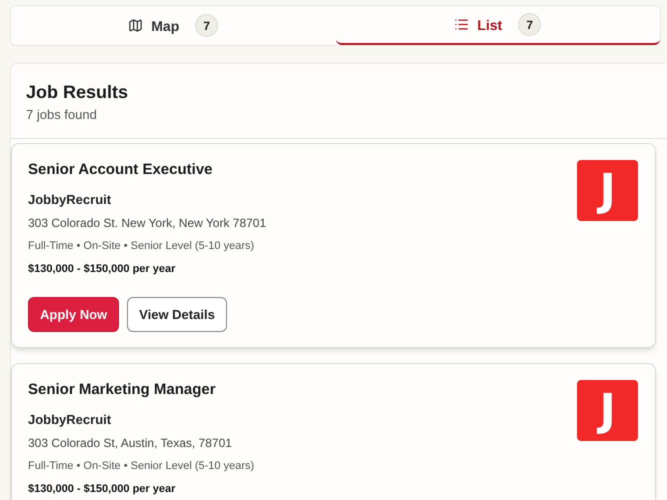  Describe the element at coordinates (121, 170) in the screenshot. I see `job-title: Senior Account Executive` at that location.